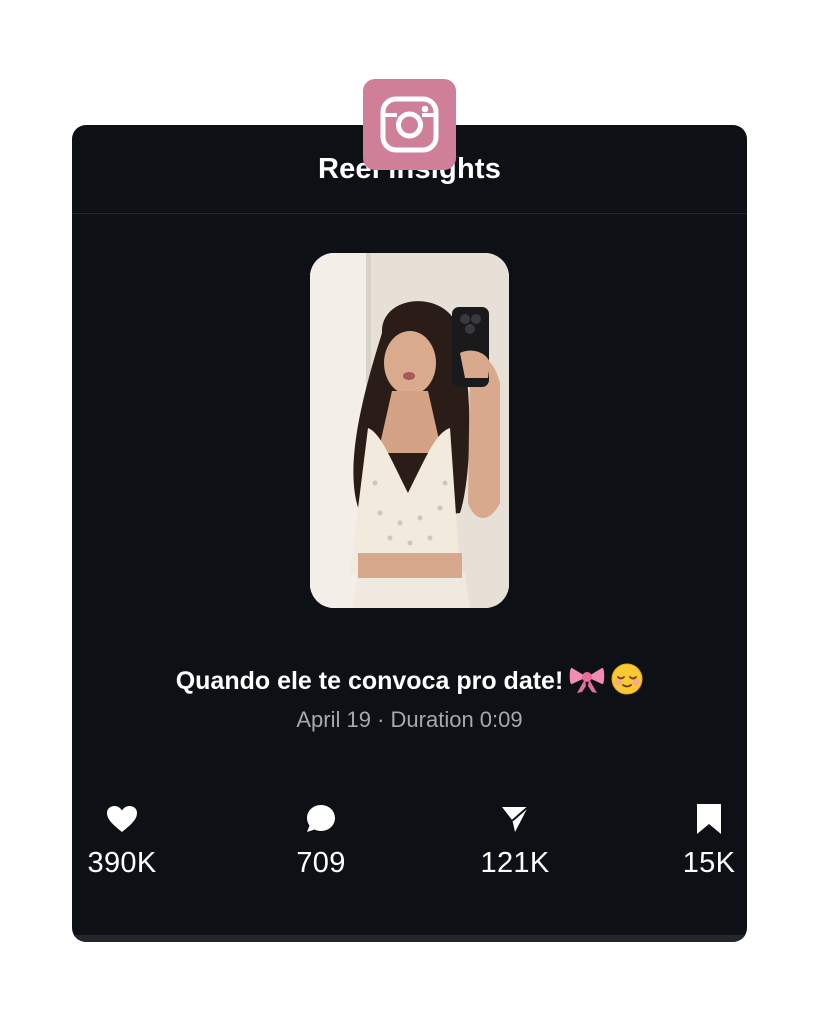 Image resolution: width=819 pixels, height=1024 pixels. Describe the element at coordinates (587, 682) in the screenshot. I see `ribbon-emoji` at that location.